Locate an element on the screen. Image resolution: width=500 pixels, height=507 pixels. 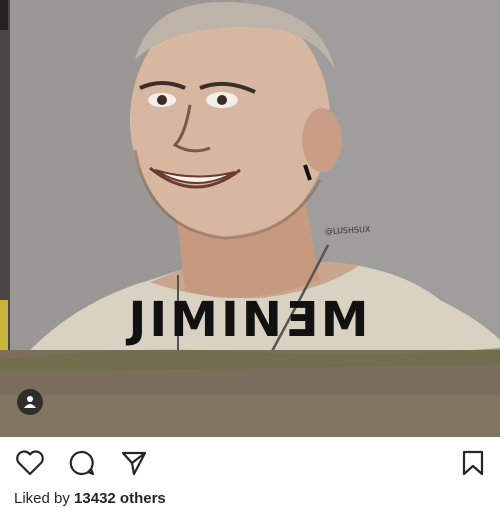
likes-count: 13432 others is located at coordinates (120, 498).